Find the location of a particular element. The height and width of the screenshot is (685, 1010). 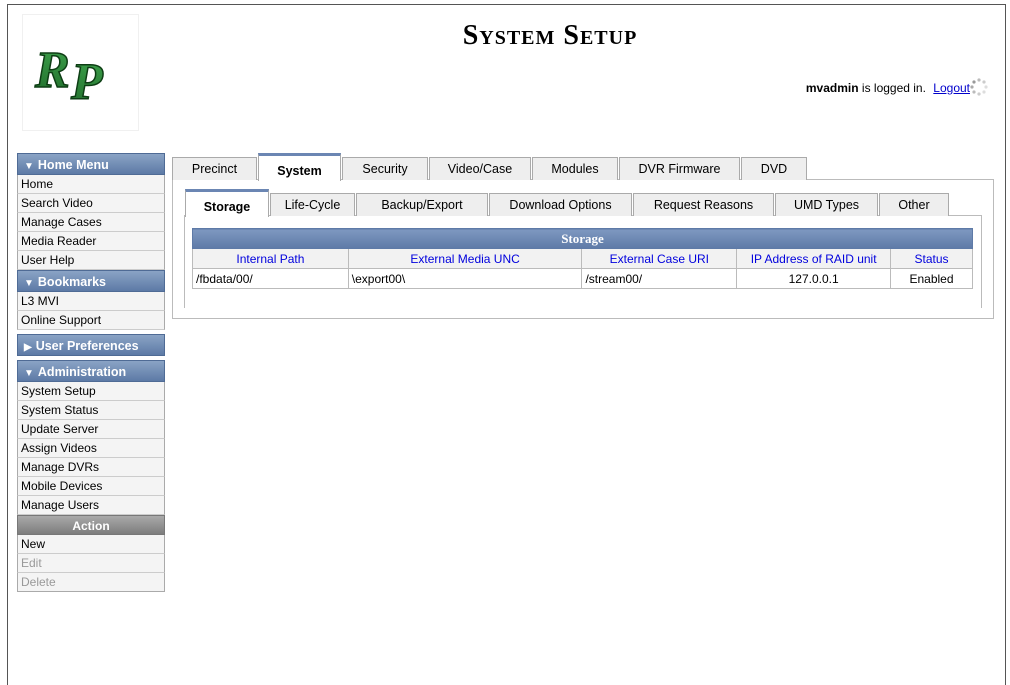

tab-life-cycle: Life-Cycle is located at coordinates (312, 204).